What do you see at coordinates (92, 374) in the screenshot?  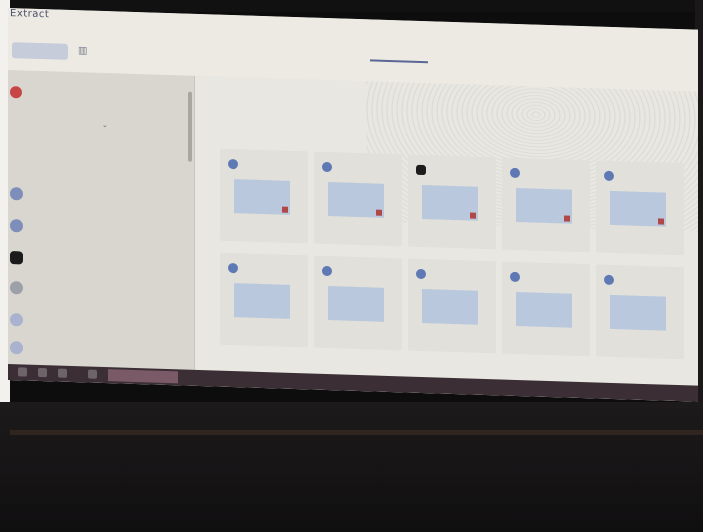 I see `explorer-icon` at bounding box center [92, 374].